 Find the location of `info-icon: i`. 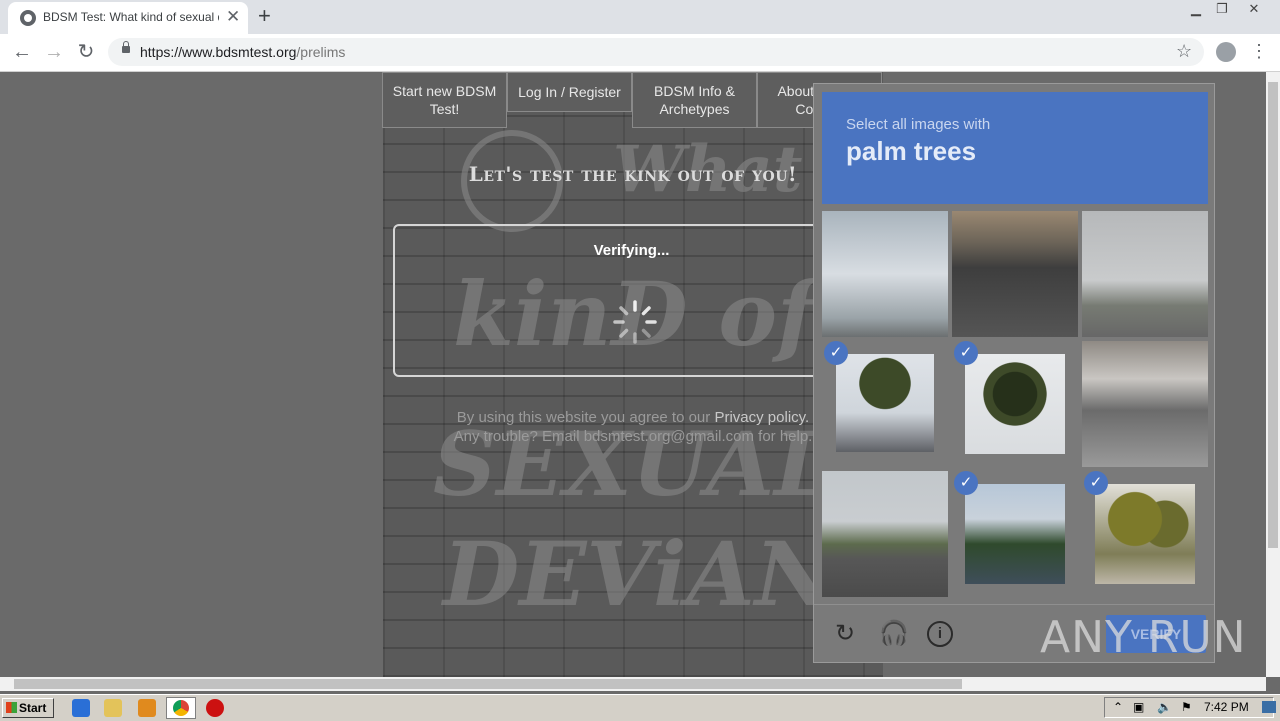

info-icon: i is located at coordinates (940, 634).